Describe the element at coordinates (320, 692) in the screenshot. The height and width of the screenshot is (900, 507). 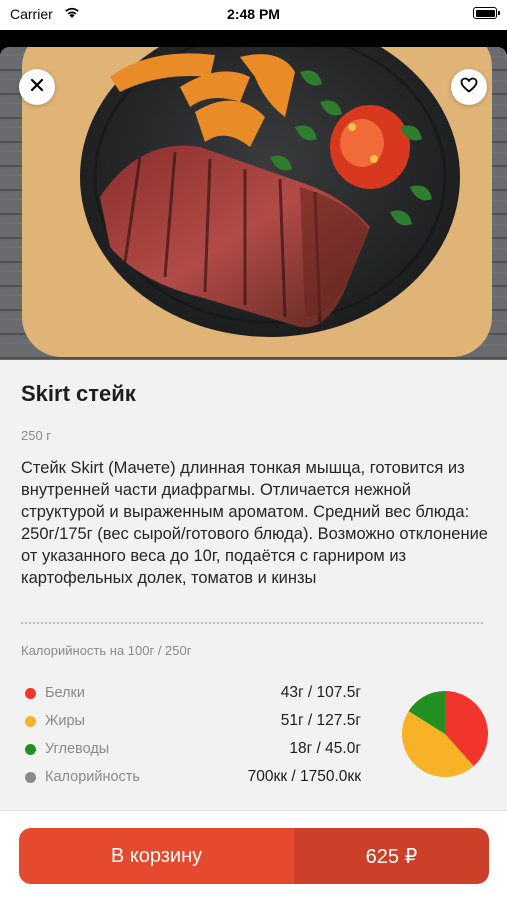
I see `nutrition-value: 43г / 107.5г` at that location.